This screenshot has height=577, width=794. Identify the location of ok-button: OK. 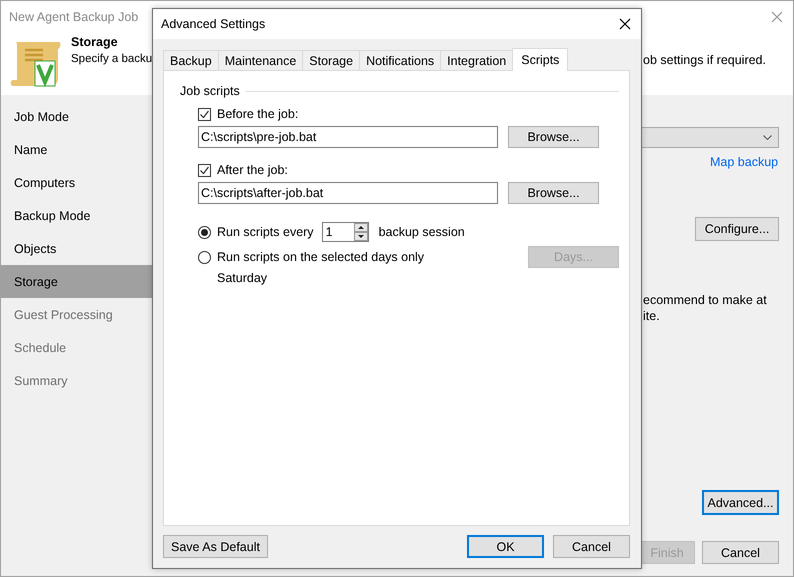
(505, 546).